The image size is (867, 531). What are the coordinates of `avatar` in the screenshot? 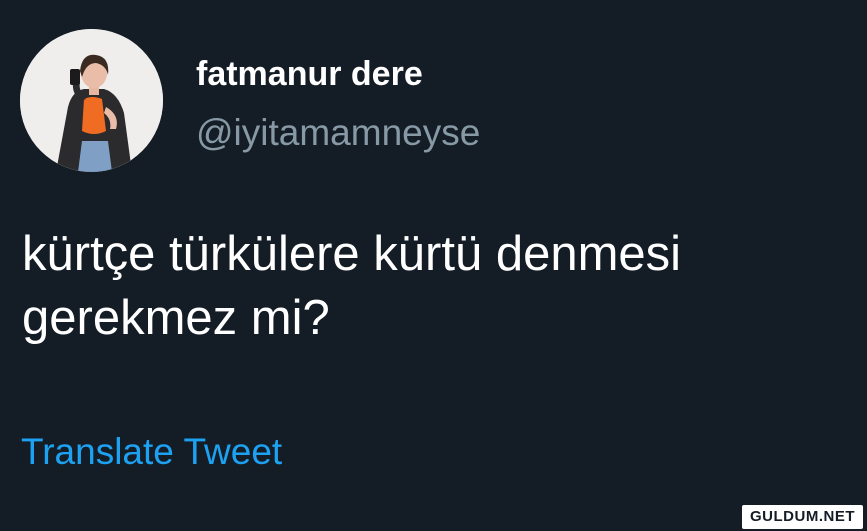 It's located at (91, 100).